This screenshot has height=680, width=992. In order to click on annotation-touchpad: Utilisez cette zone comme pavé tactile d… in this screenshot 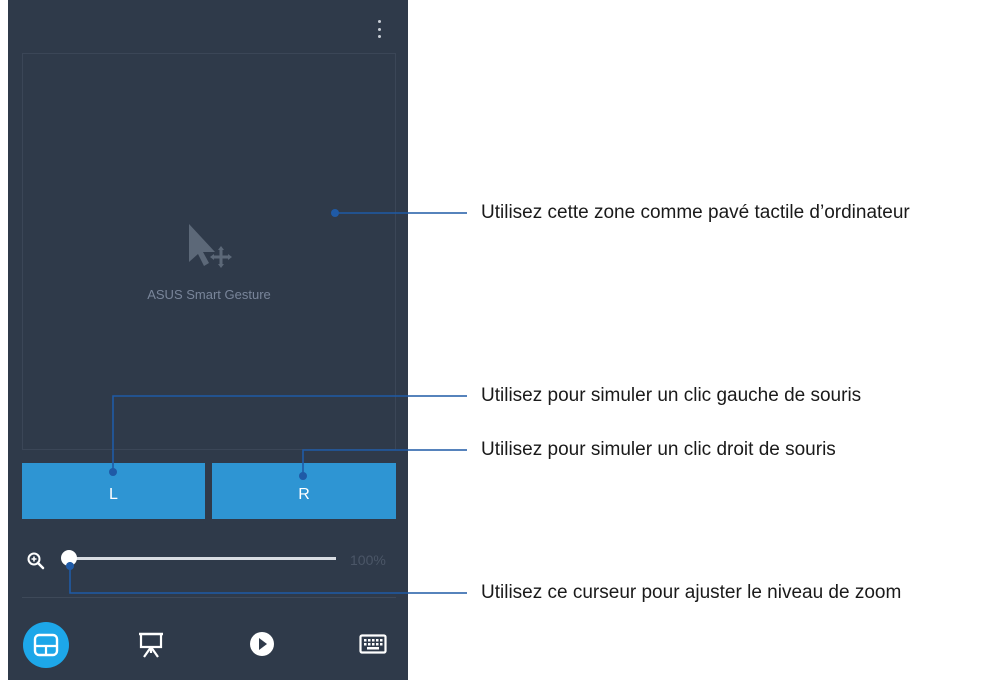, I will do `click(695, 212)`.